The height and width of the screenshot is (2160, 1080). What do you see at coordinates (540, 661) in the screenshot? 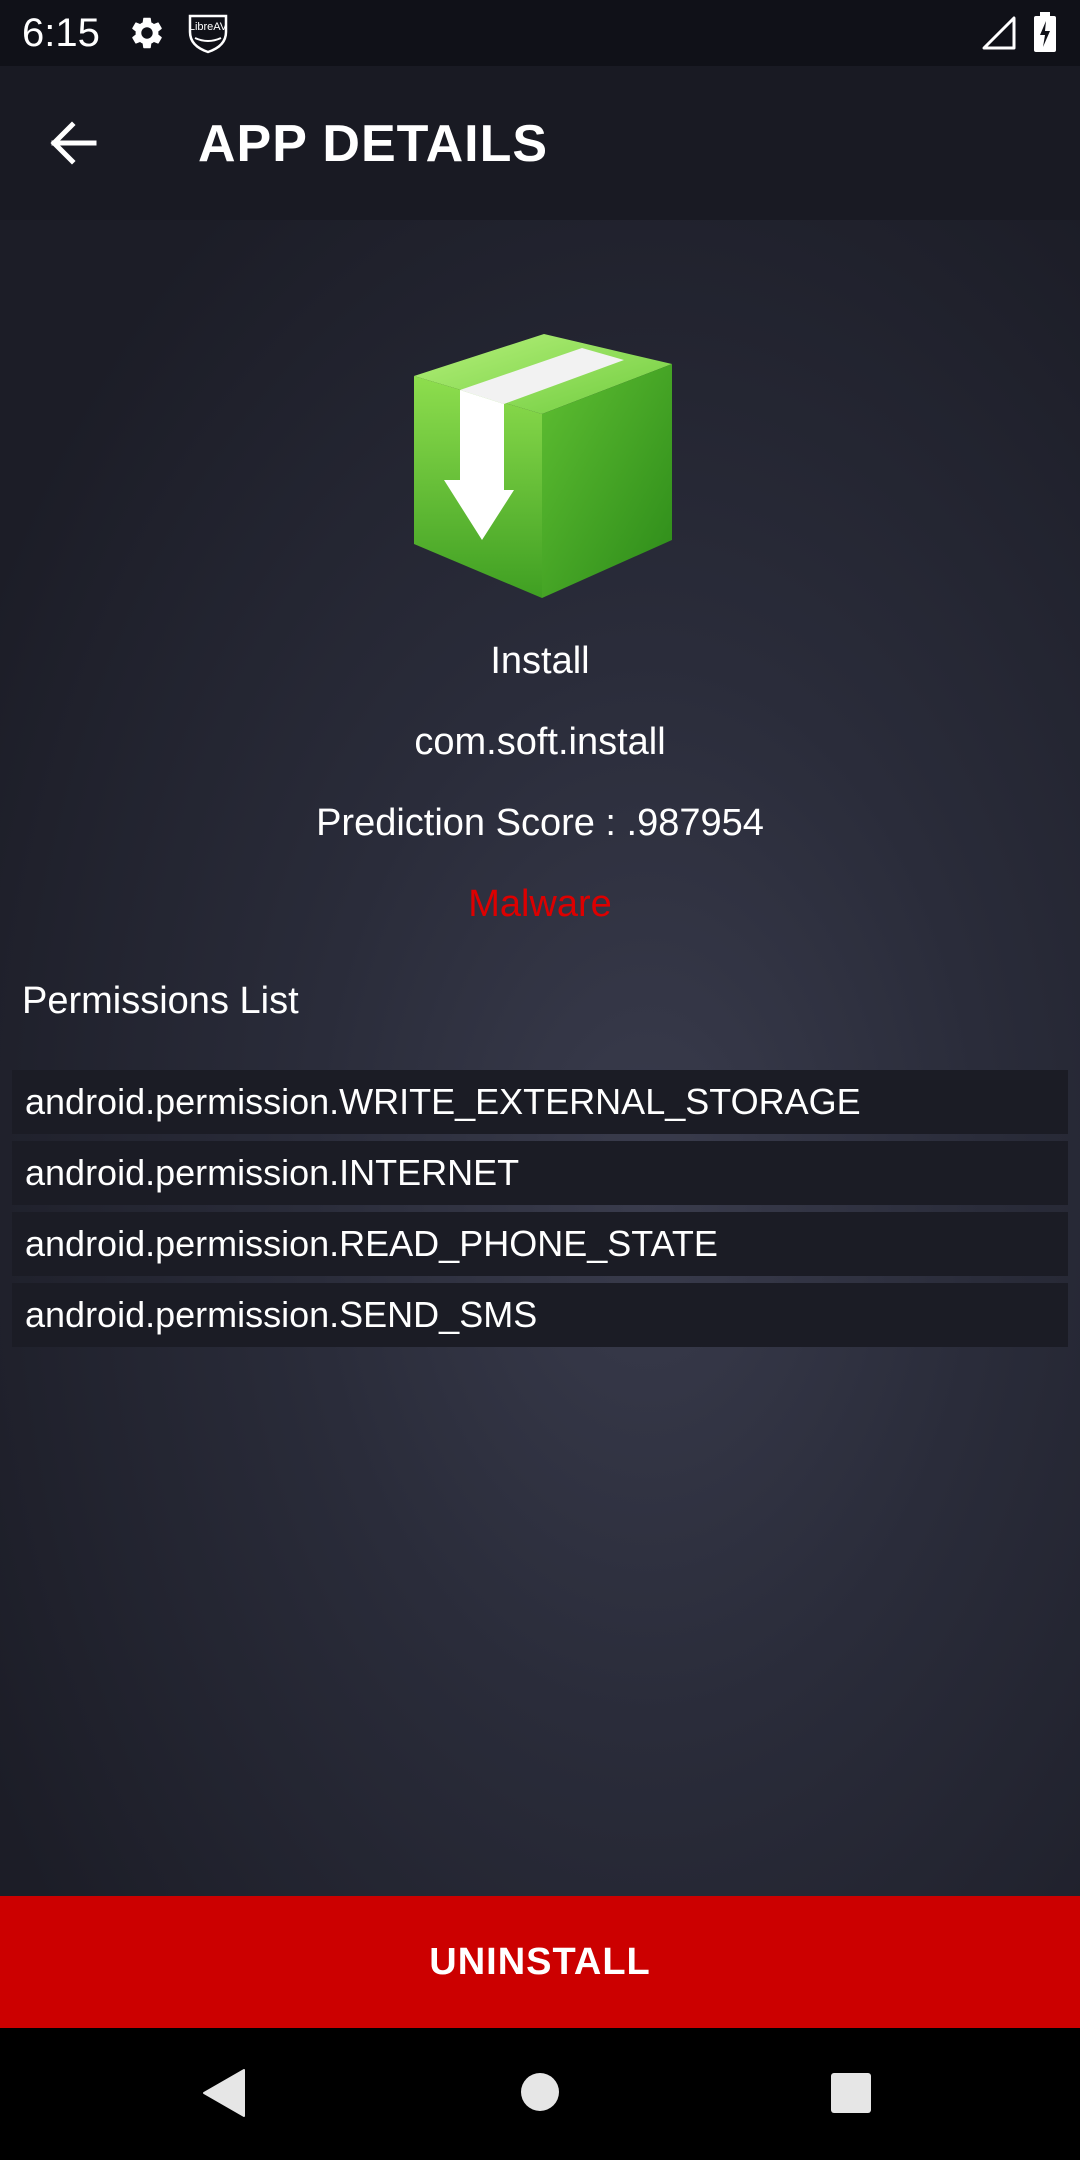
I see `app-name: Install` at bounding box center [540, 661].